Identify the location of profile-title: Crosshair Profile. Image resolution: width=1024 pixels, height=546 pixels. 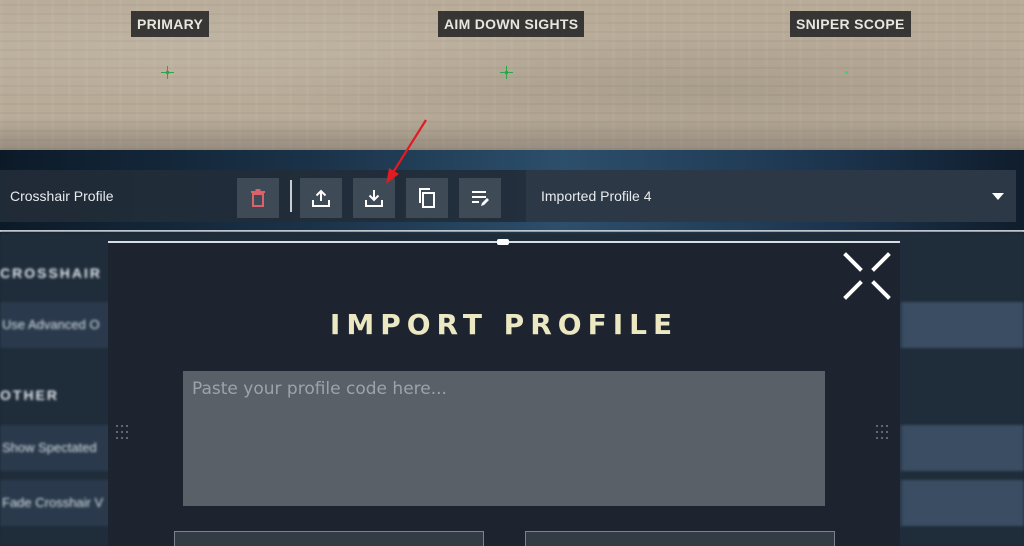
(62, 196).